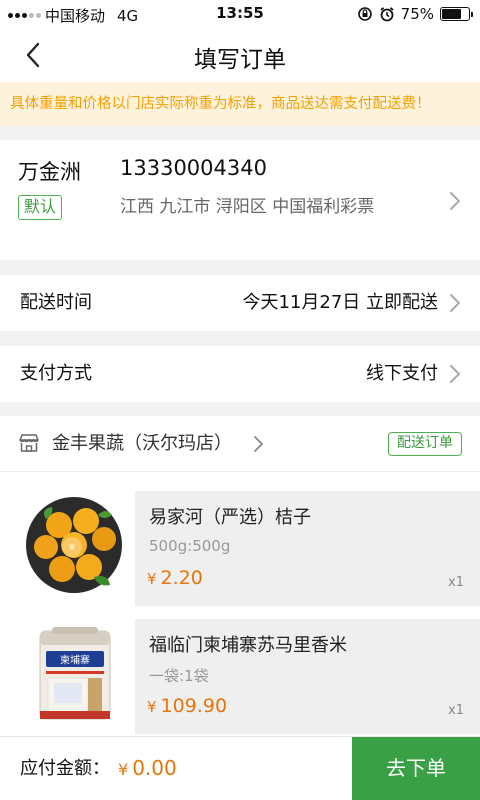 The image size is (480, 800). I want to click on back-button, so click(35, 55).